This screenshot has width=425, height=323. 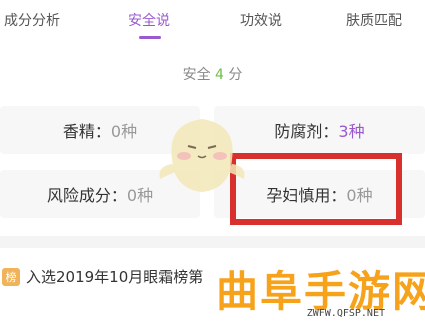 What do you see at coordinates (235, 75) in the screenshot?
I see `score-suffix: 分` at bounding box center [235, 75].